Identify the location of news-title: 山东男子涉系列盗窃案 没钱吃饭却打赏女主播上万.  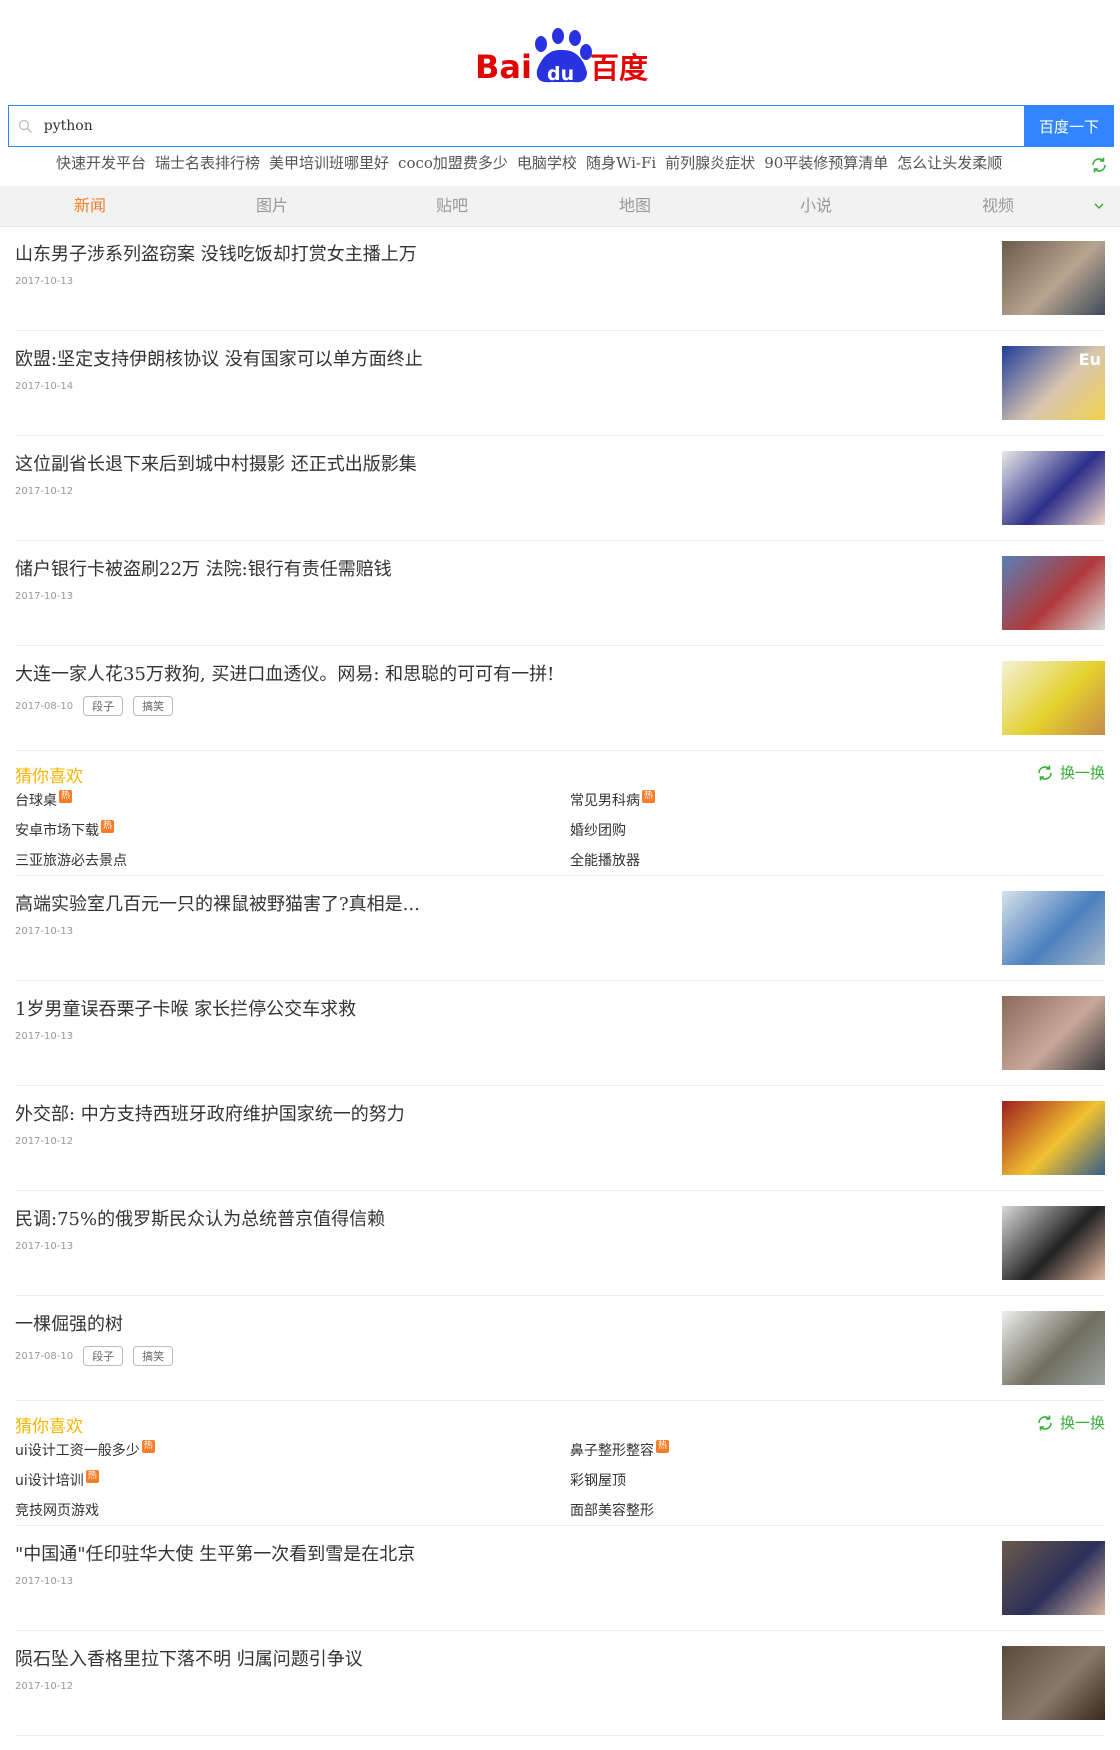
(216, 253).